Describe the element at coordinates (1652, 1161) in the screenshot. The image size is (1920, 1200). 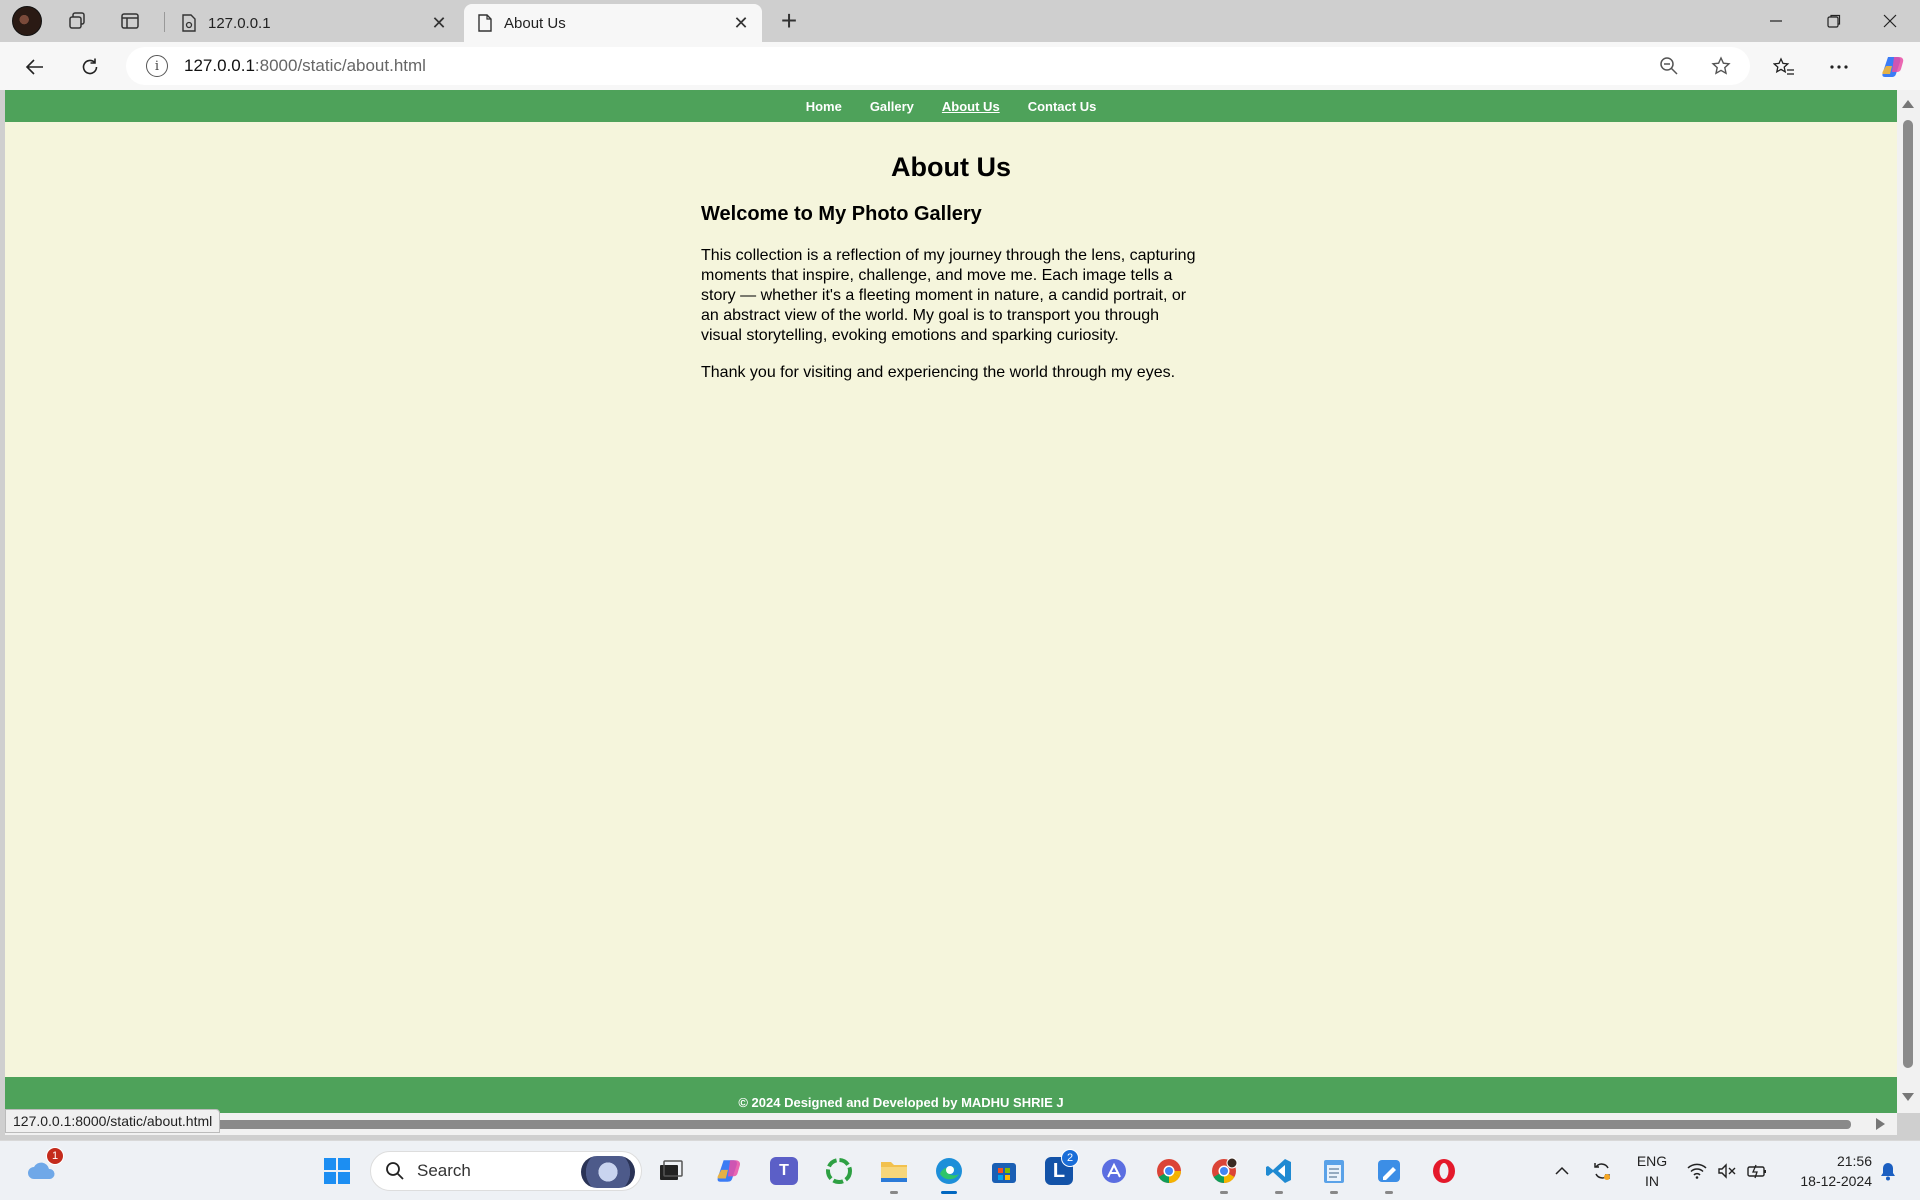
I see `language-code: ENG` at that location.